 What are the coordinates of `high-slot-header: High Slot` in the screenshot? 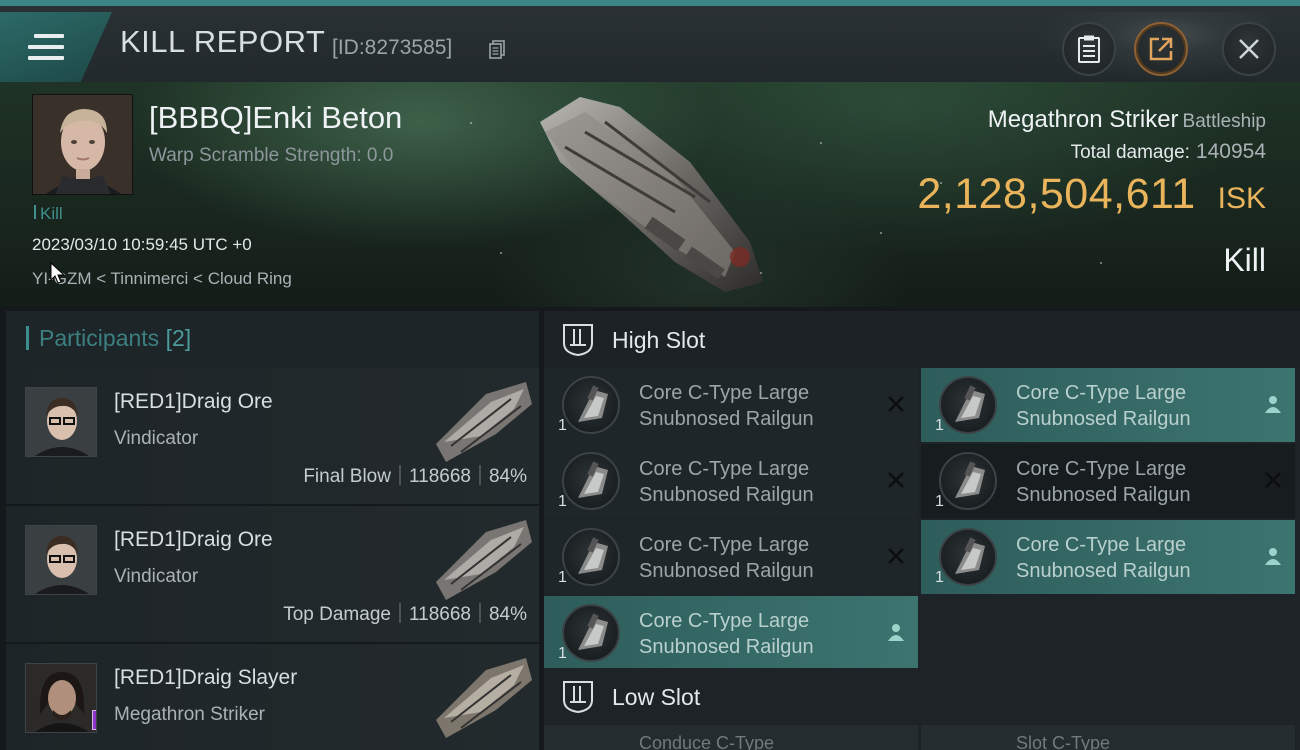 It's located at (922, 339).